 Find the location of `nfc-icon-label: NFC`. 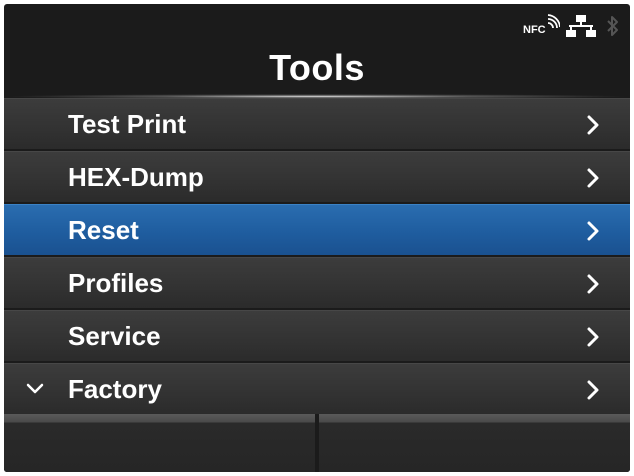

nfc-icon-label: NFC is located at coordinates (534, 30).